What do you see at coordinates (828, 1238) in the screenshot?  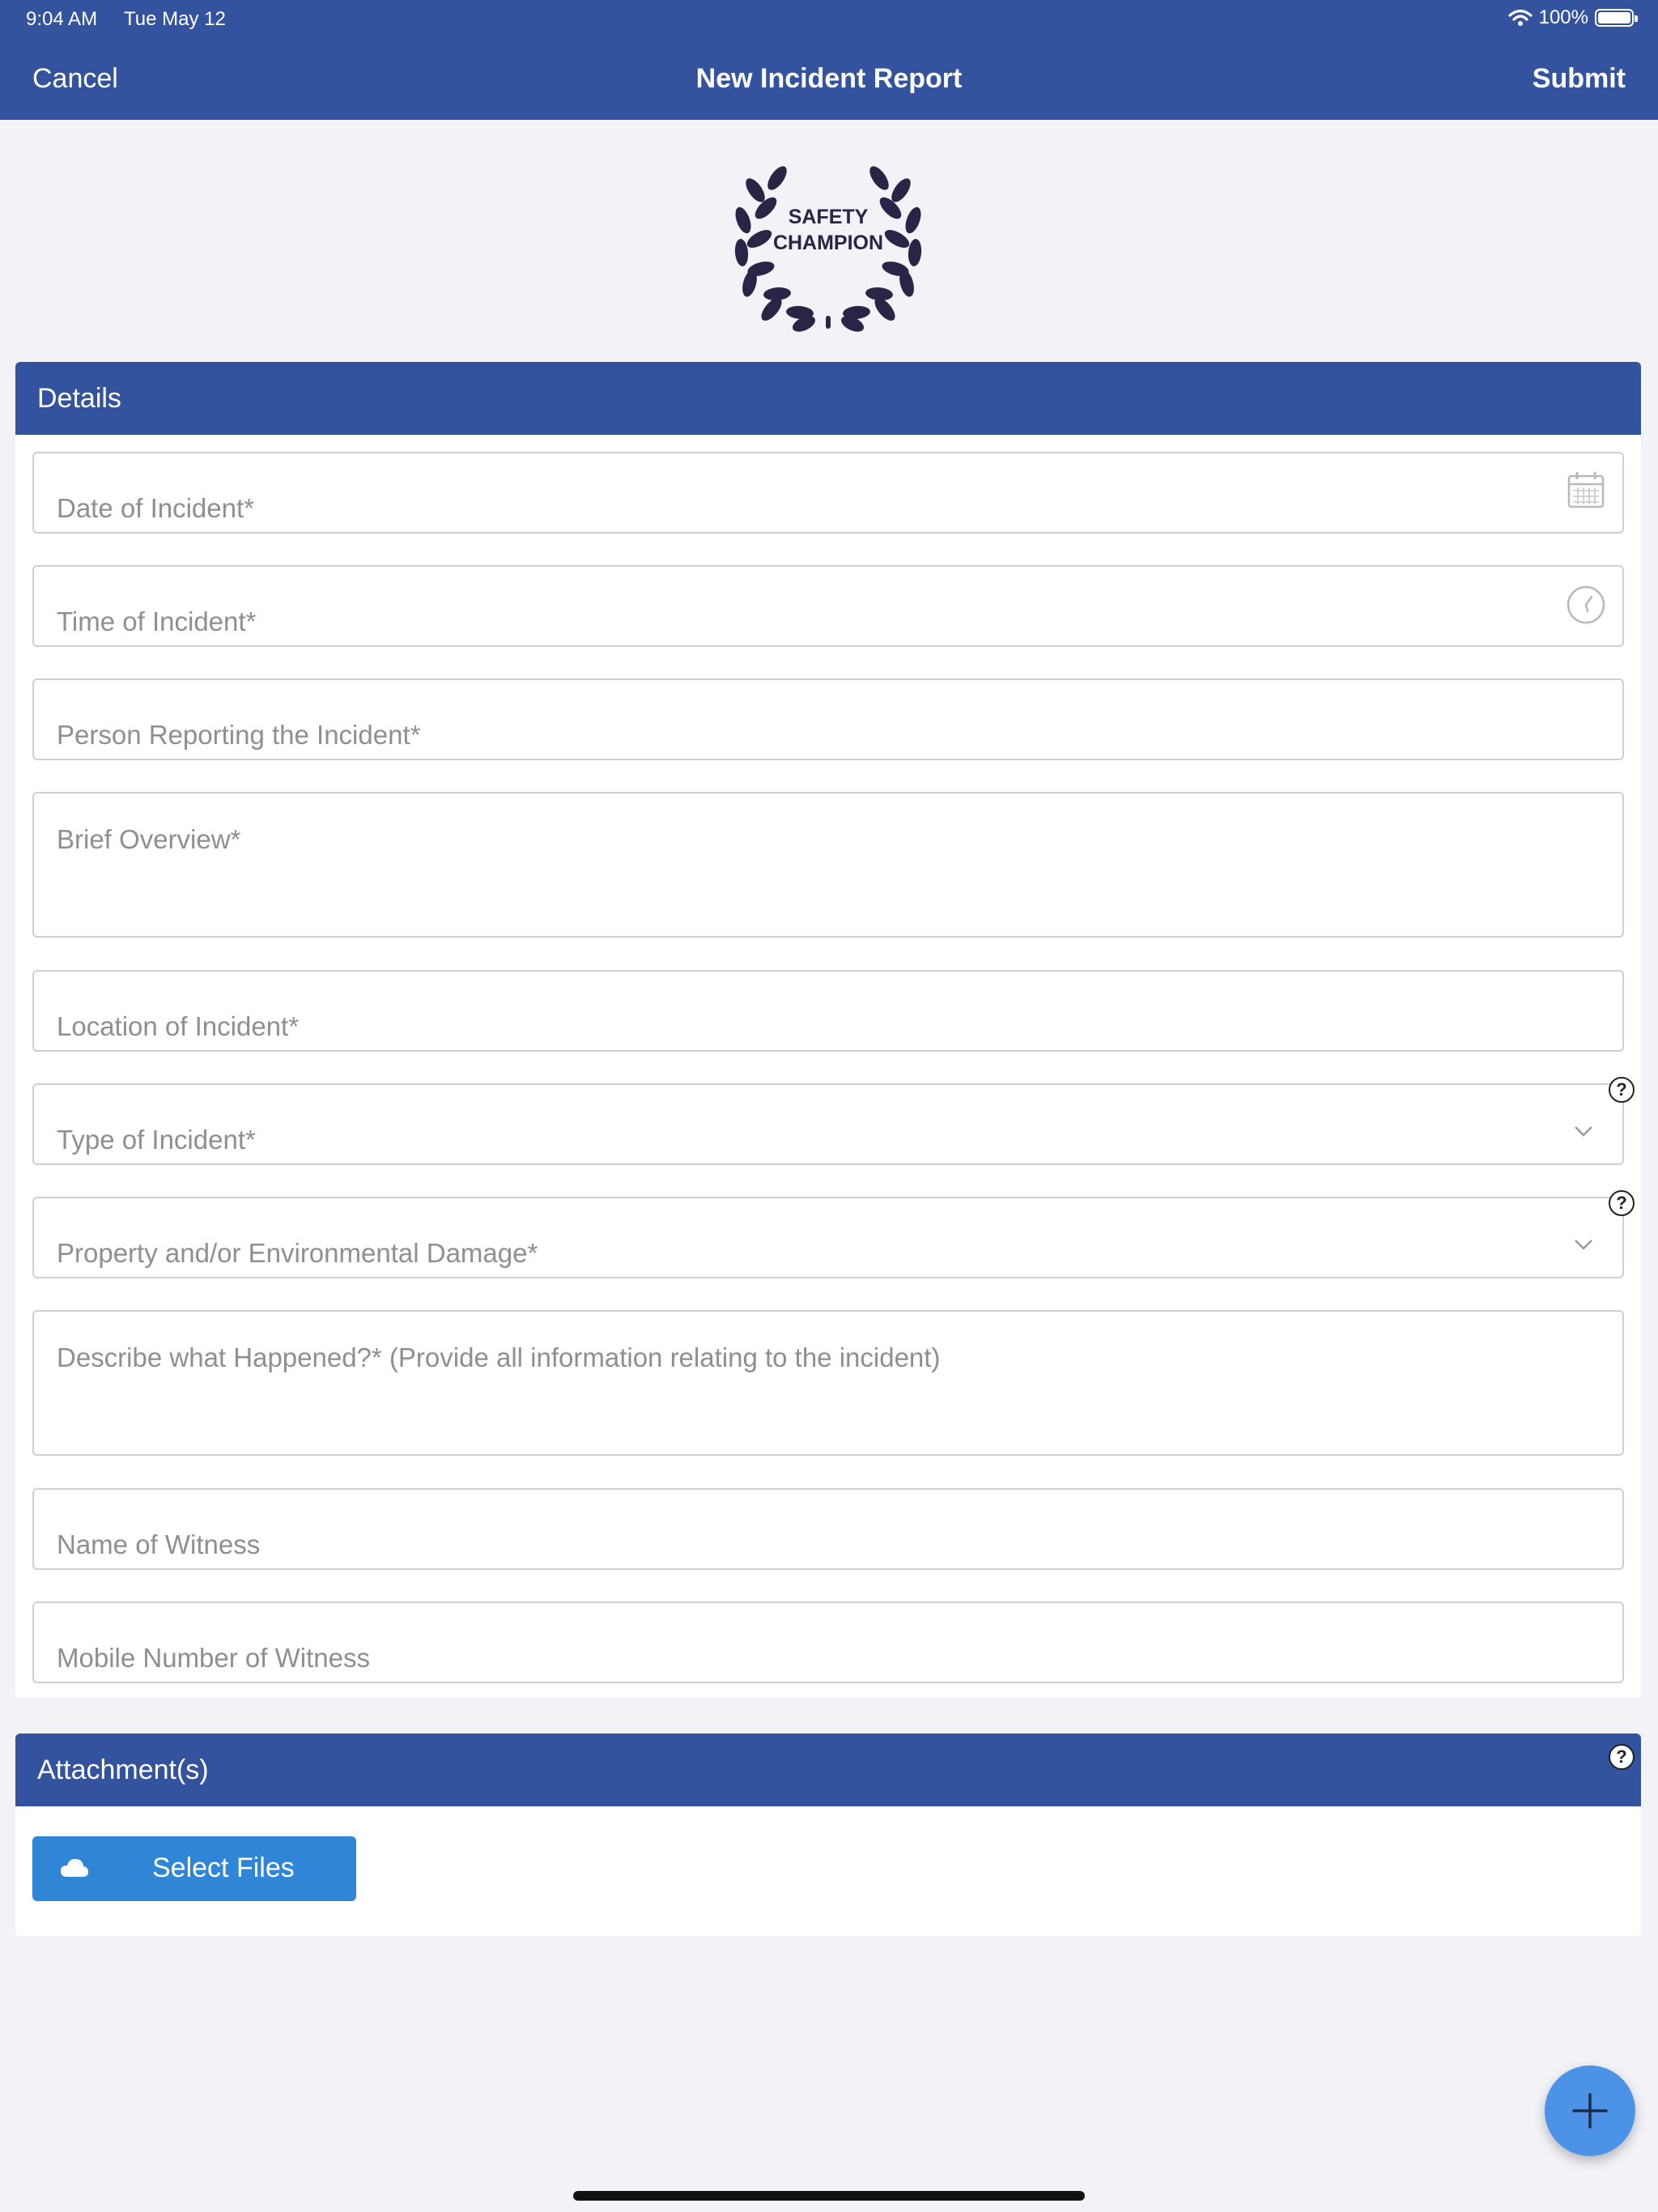 I see `property-damage-select: Property and/or Environmental Damage*` at bounding box center [828, 1238].